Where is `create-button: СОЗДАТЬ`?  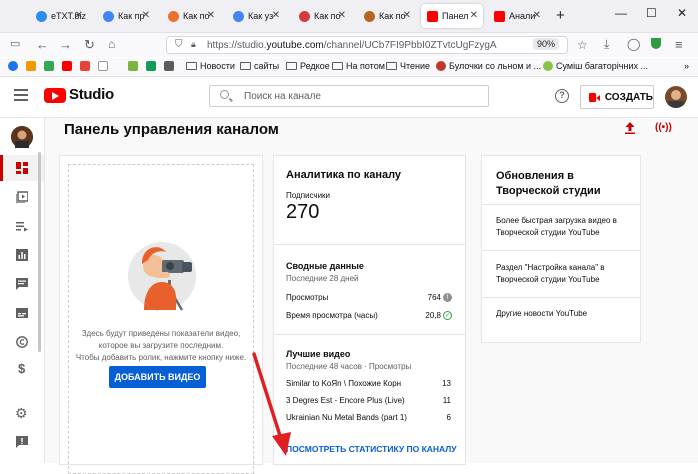 create-button: СОЗДАТЬ is located at coordinates (617, 97).